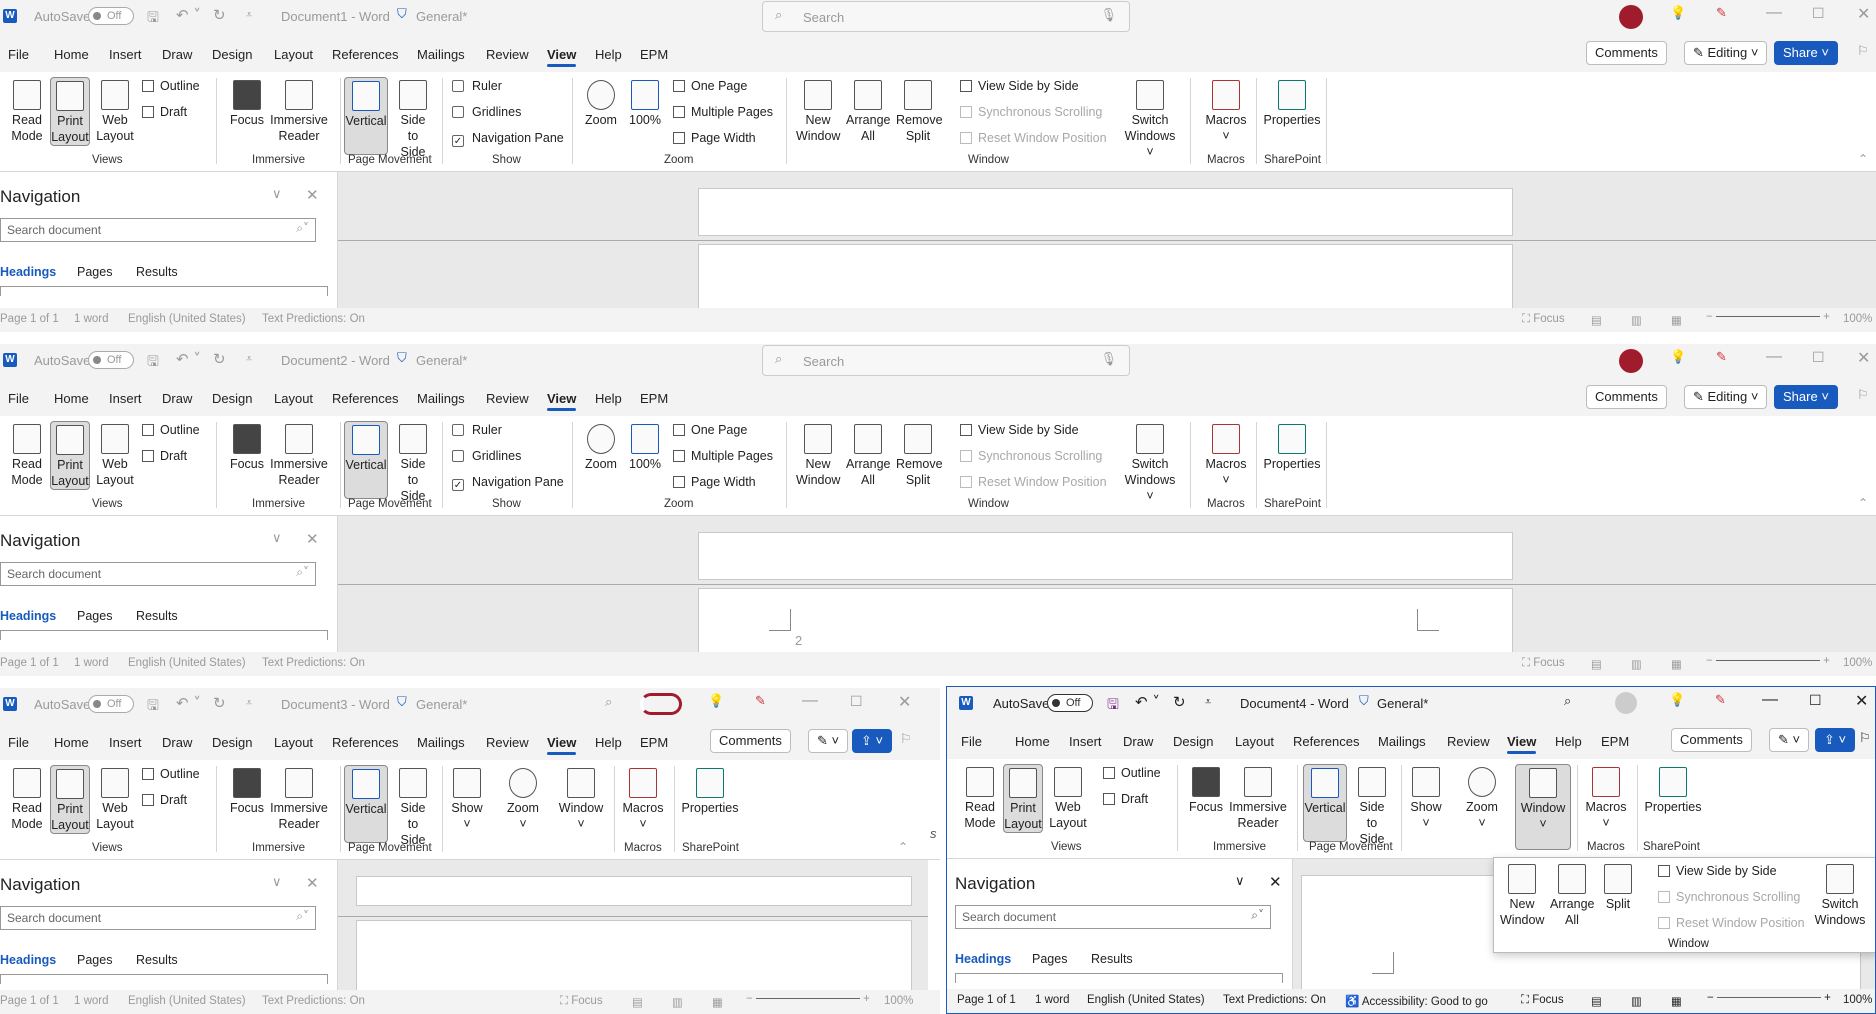  Describe the element at coordinates (1416, 1001) in the screenshot. I see `accessibility-status: ♿ Accessibility: Good to go` at that location.